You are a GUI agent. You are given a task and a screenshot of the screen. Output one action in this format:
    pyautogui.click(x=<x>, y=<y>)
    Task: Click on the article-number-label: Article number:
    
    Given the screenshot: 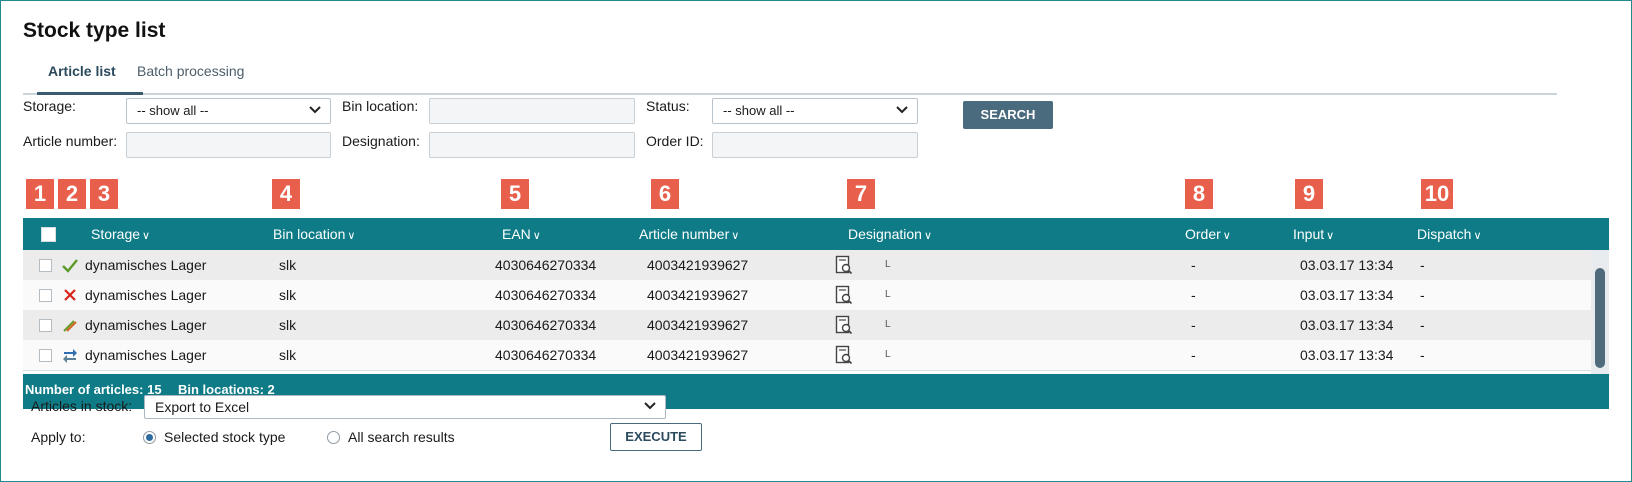 What is the action you would take?
    pyautogui.click(x=70, y=141)
    